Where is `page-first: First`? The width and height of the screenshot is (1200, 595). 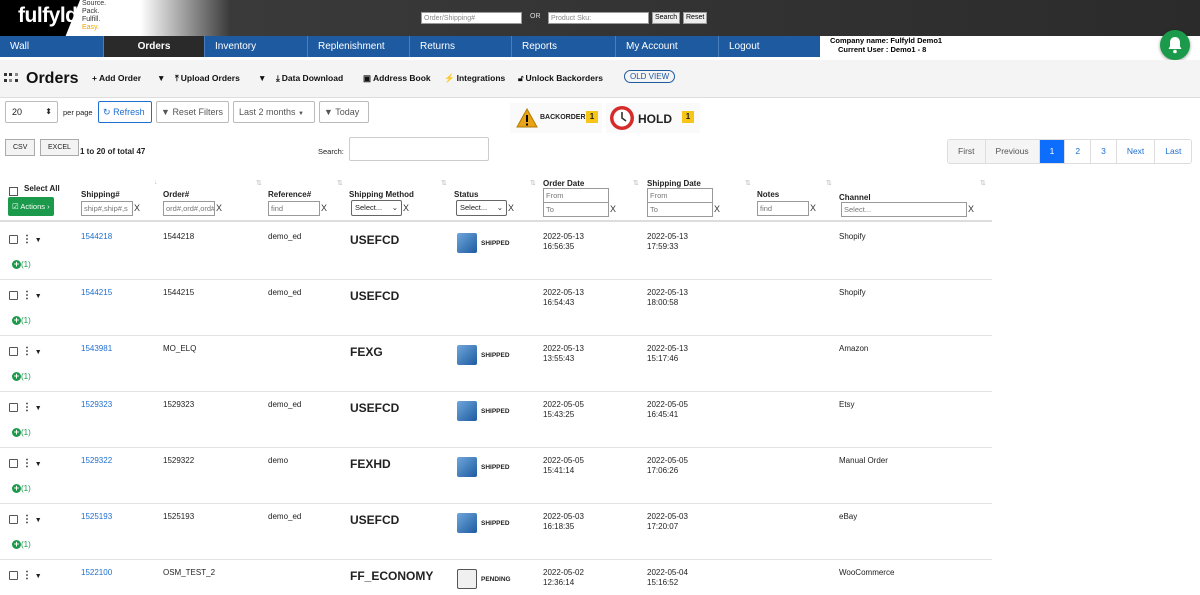 page-first: First is located at coordinates (967, 151).